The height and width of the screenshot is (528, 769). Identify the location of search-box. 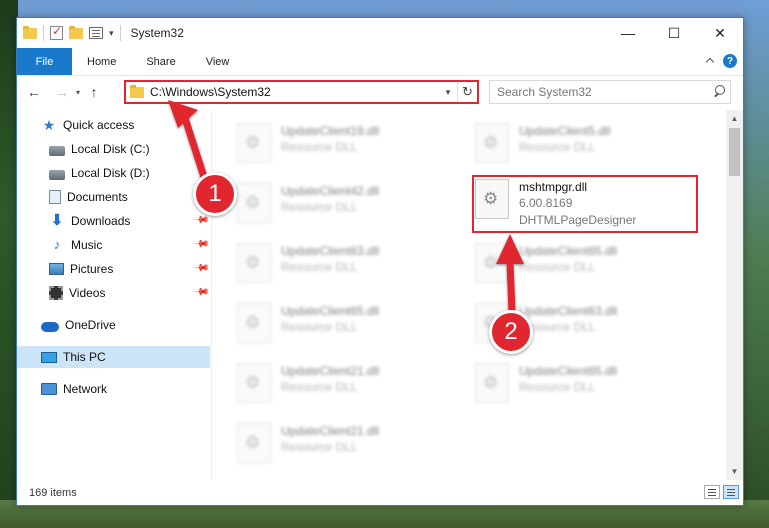
(610, 92).